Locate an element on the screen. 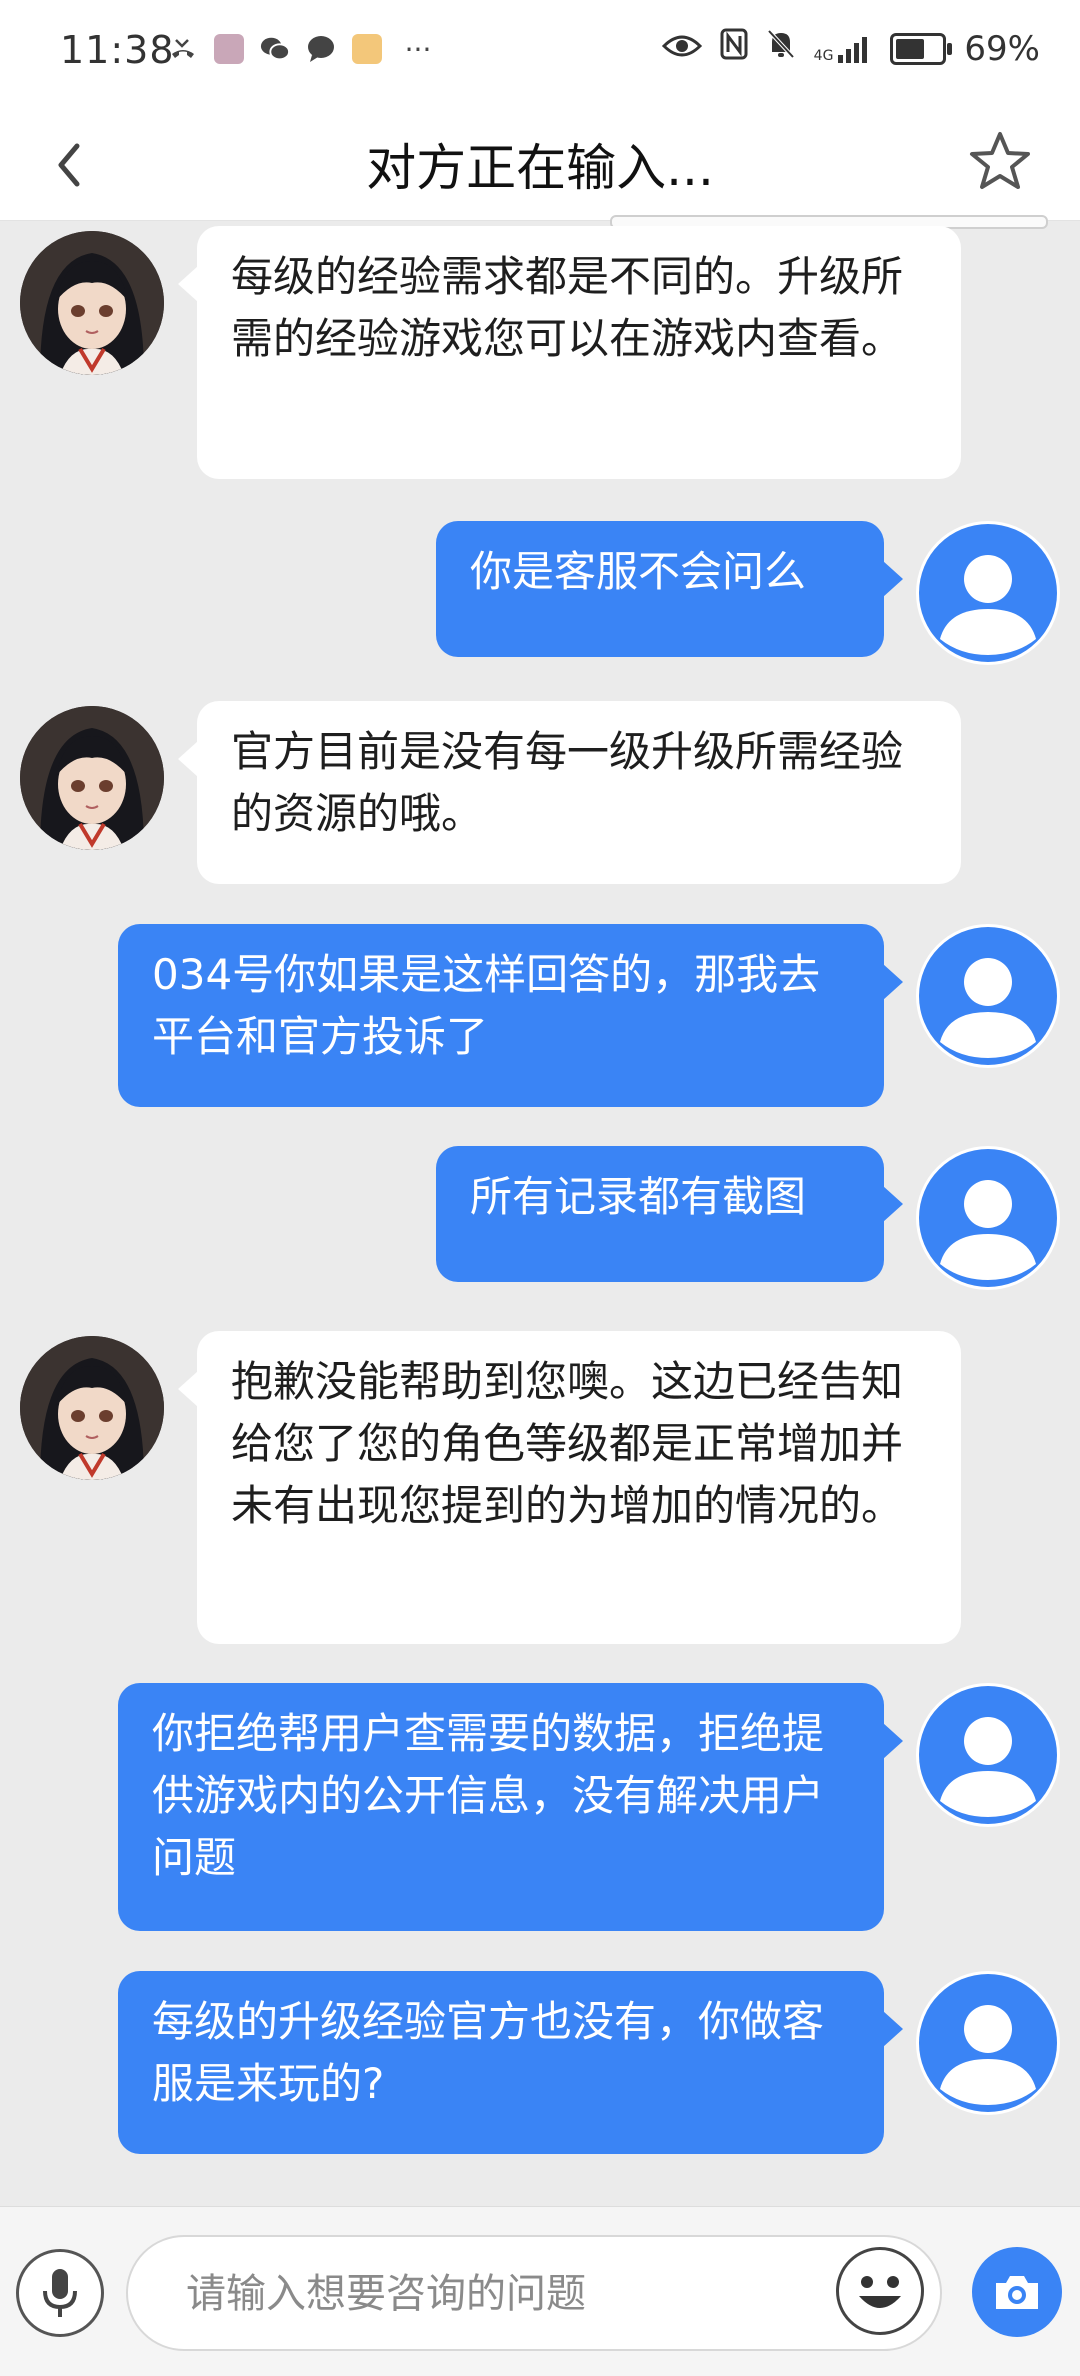  favorite-button is located at coordinates (1000, 162).